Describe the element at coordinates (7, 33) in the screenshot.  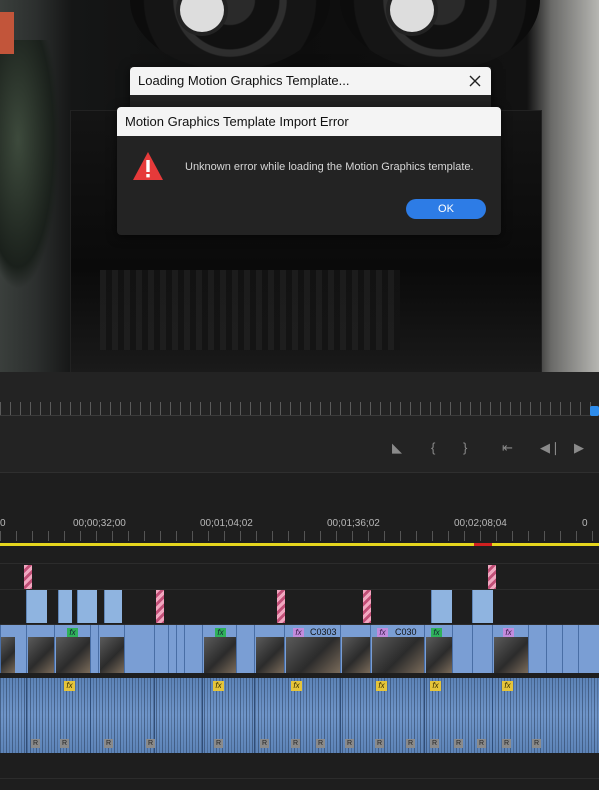
I see `background-object` at that location.